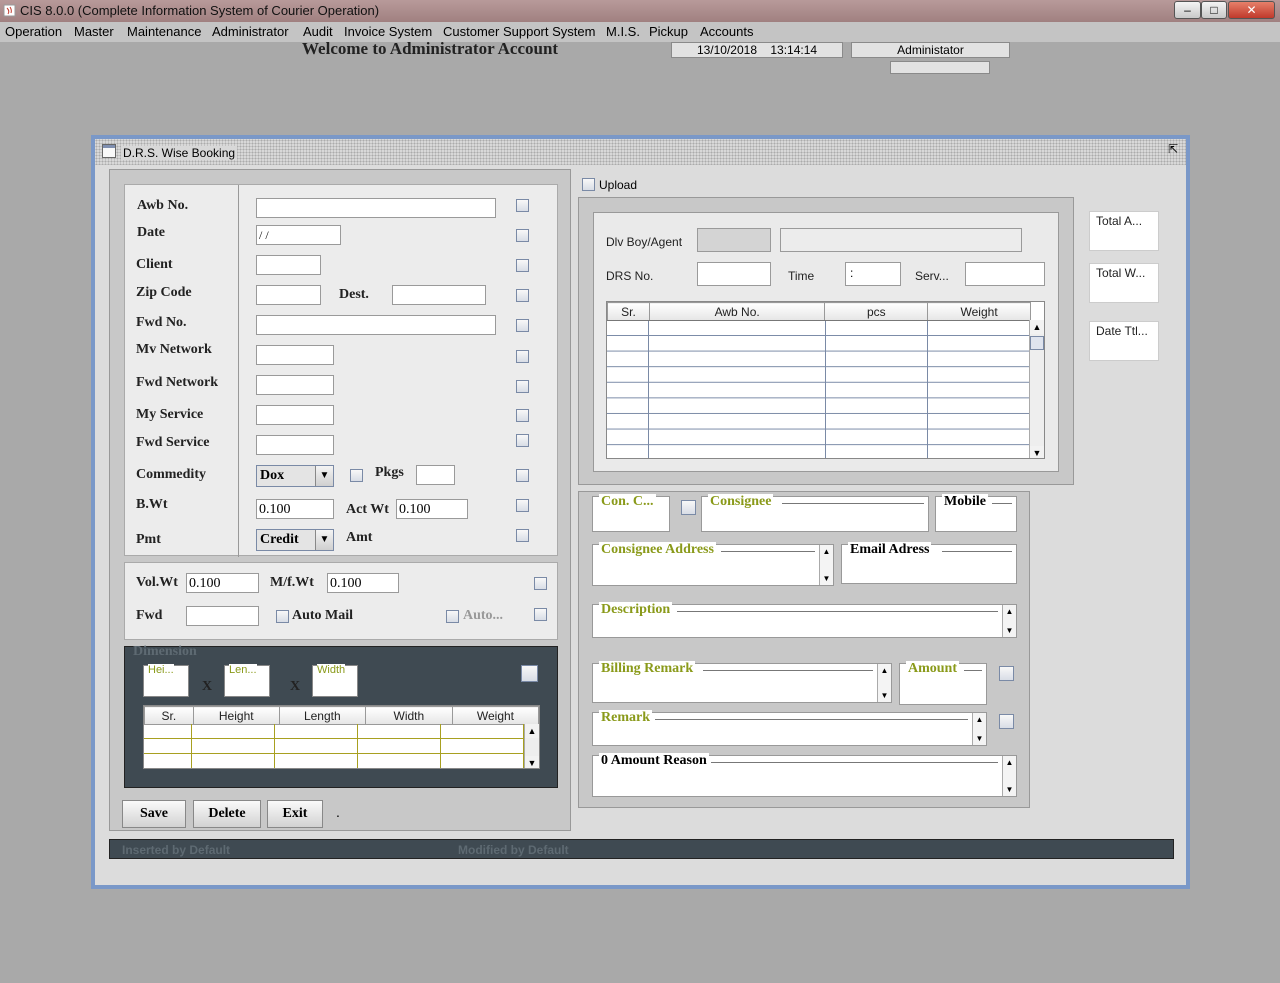  Describe the element at coordinates (804, 775) in the screenshot. I see `zero-amount-reason-field: 0 Amount Reason ▲ ▼` at that location.